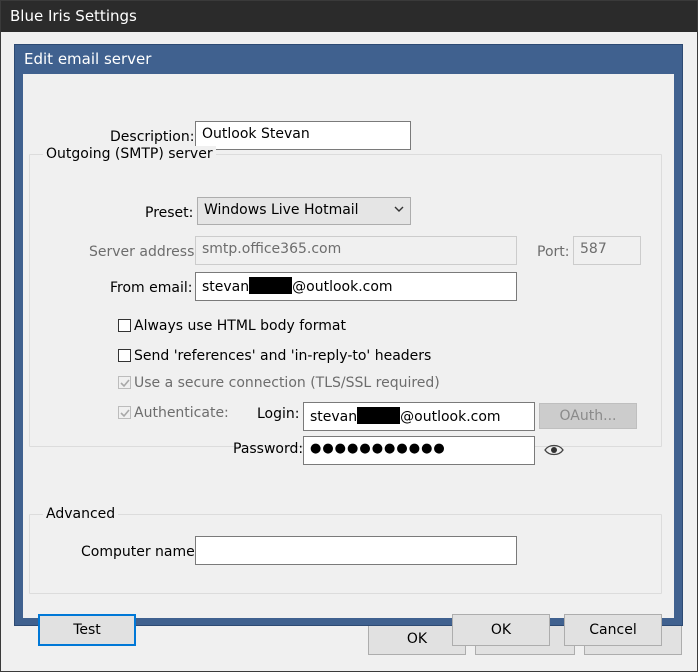 This screenshot has width=698, height=672. I want to click on login-input: stevan @outlook.com, so click(419, 416).